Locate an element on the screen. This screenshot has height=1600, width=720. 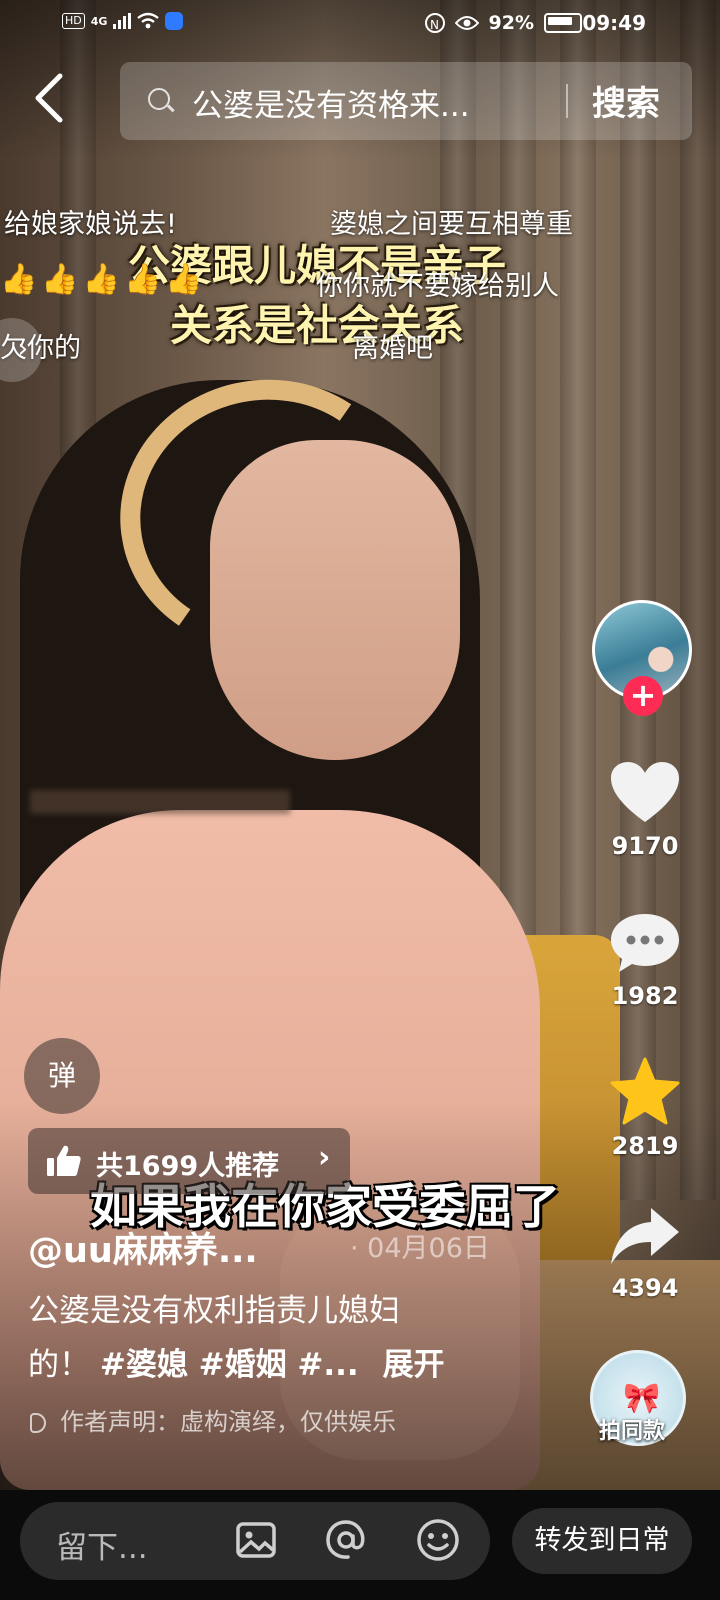
search-icon is located at coordinates (159, 99).